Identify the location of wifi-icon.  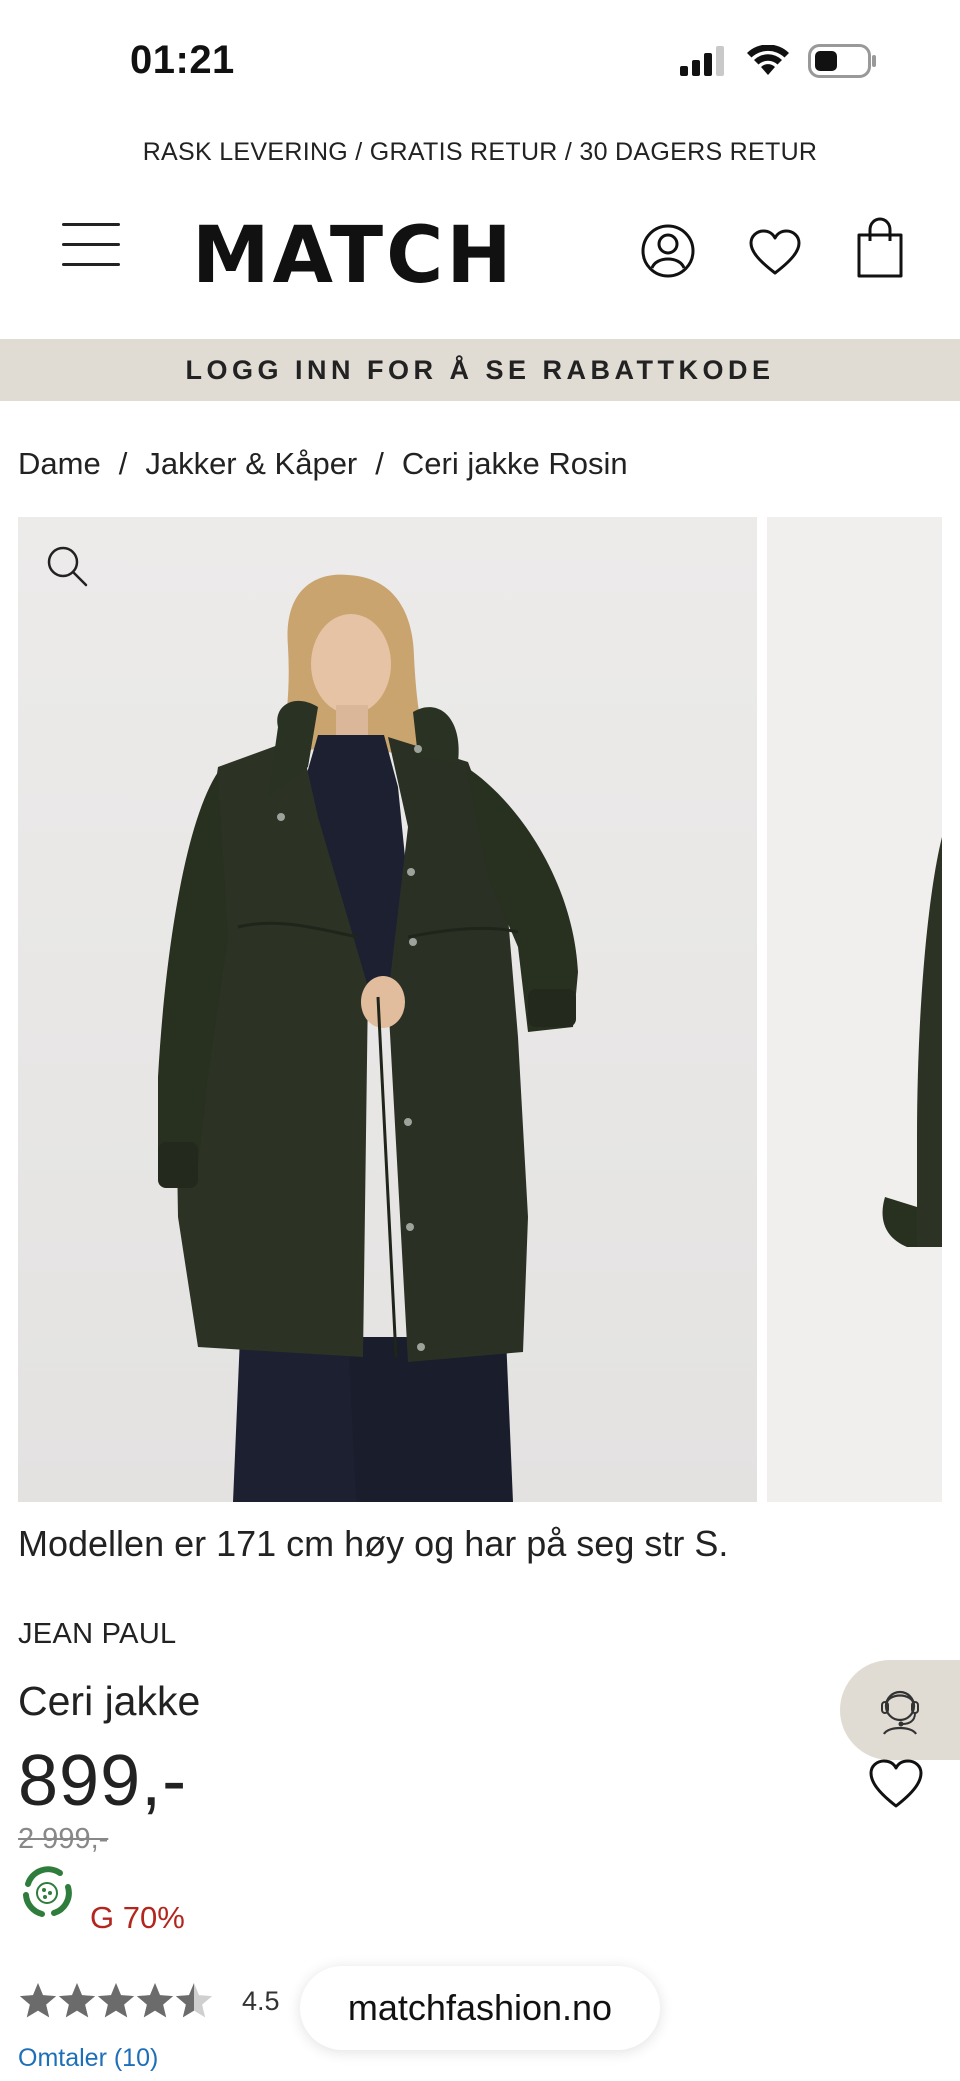
(768, 60).